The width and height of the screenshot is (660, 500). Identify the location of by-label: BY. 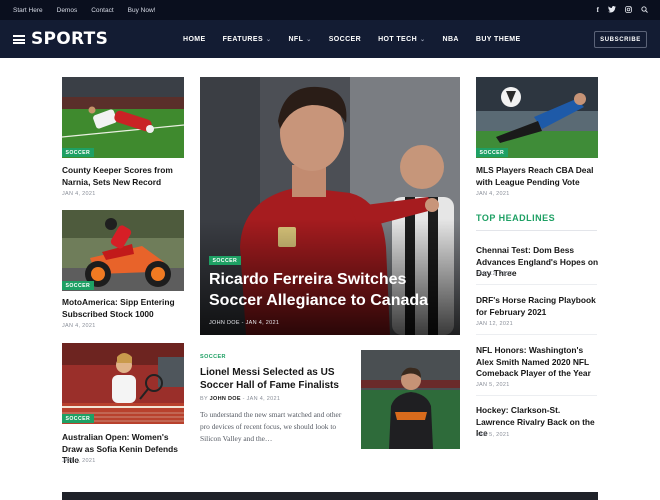
(204, 399).